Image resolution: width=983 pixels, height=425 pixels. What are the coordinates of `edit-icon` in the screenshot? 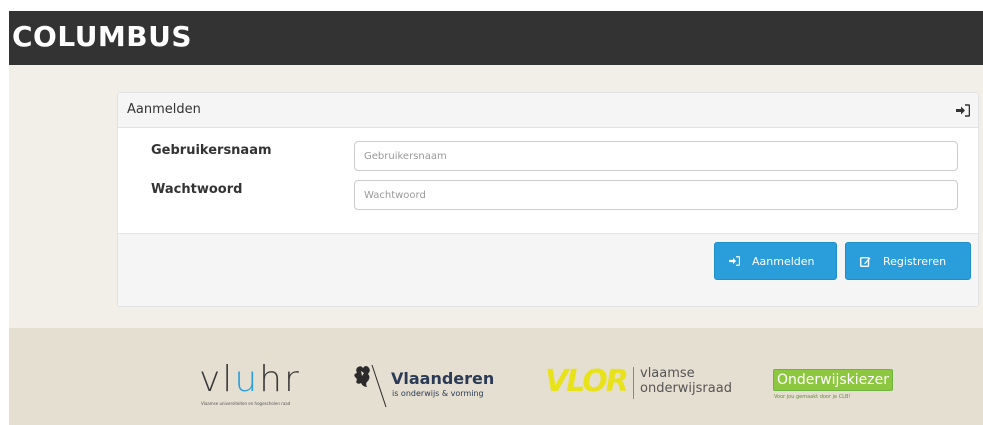 It's located at (865, 261).